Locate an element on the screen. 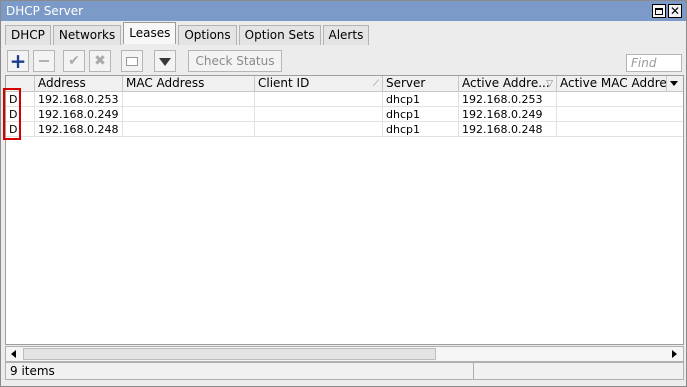 This screenshot has width=687, height=387. items-count: 9 items is located at coordinates (32, 371).